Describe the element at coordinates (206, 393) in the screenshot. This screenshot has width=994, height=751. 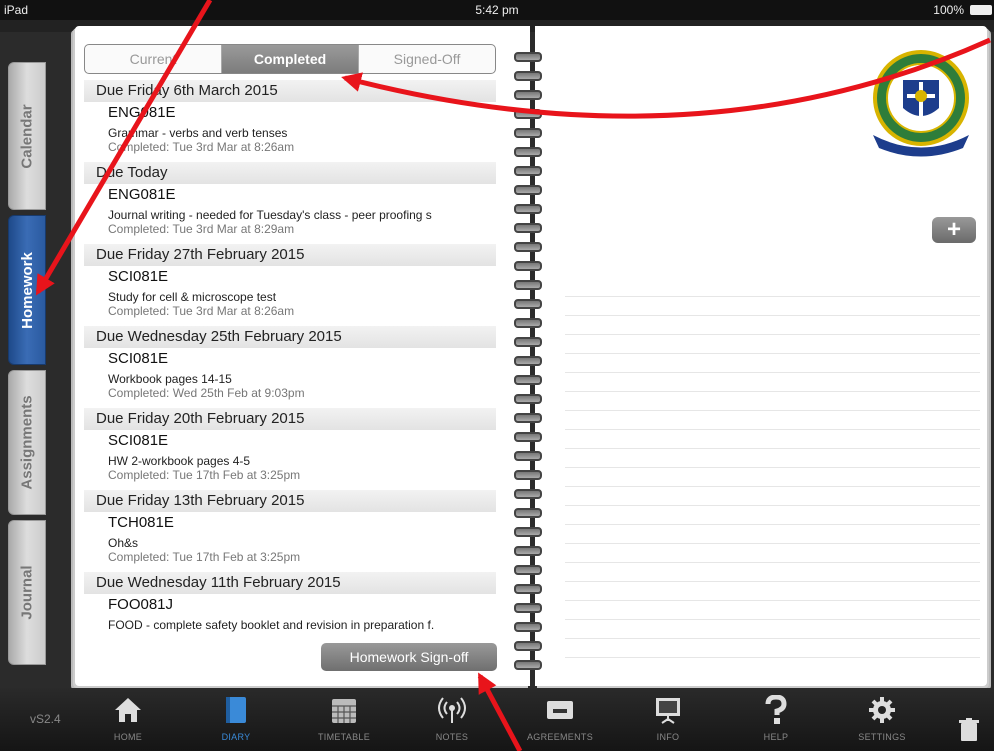
I see `completed-timestamp: Completed: Wed 25th Feb at 9:03pm` at that location.